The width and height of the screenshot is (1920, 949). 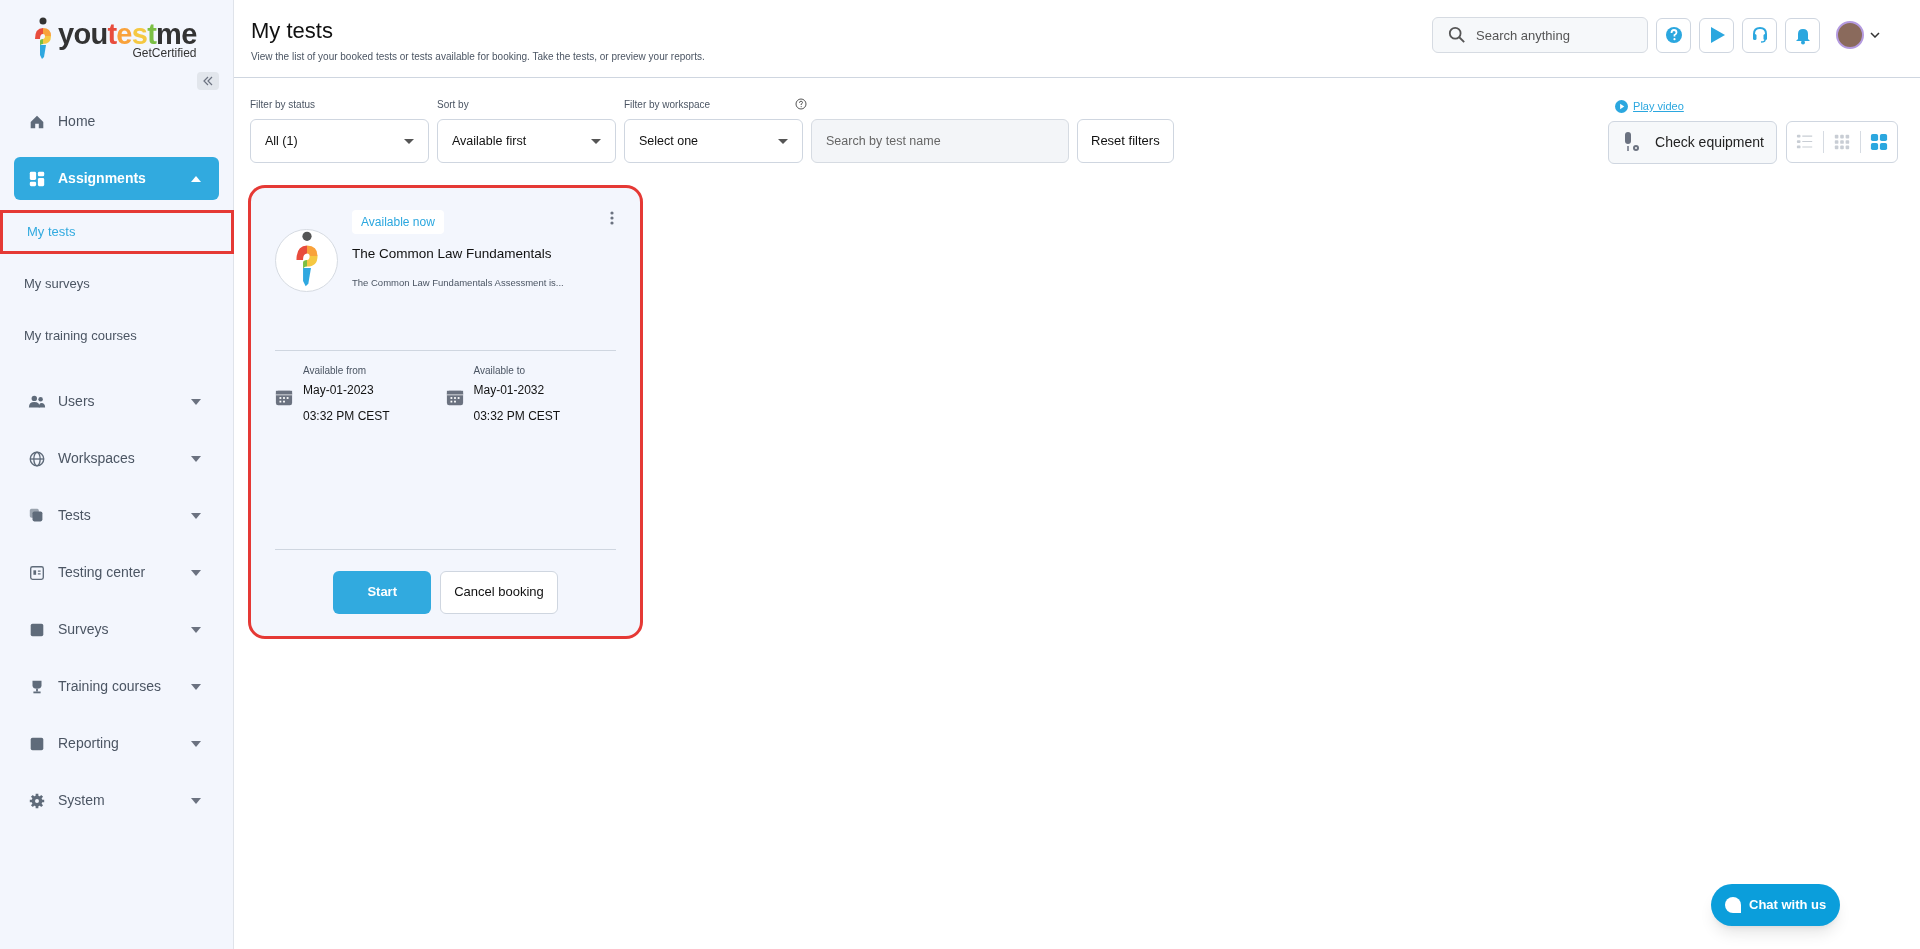 I want to click on sidebar-item: Testing center, so click(x=116, y=572).